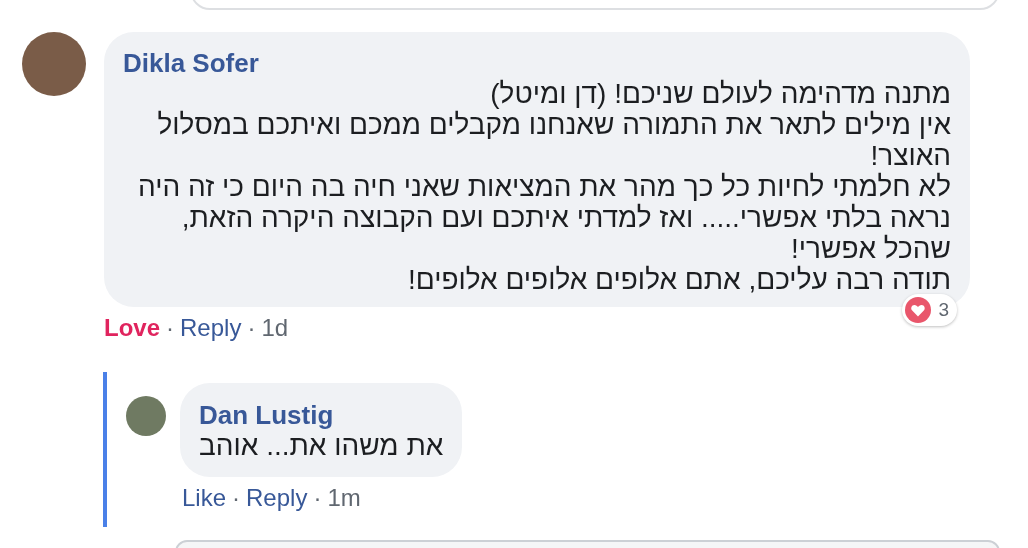 The width and height of the screenshot is (1028, 548). I want to click on comment-text: מתנה מדהימה לעולם שניכם! (דן ומיטל), so click(720, 93).